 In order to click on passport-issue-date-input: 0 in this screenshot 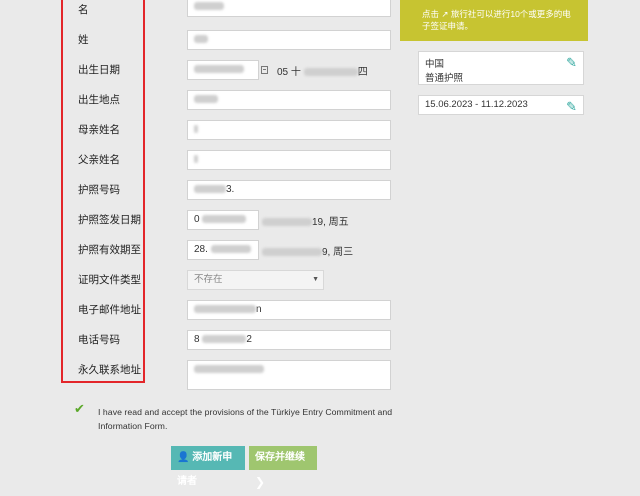, I will do `click(223, 220)`.